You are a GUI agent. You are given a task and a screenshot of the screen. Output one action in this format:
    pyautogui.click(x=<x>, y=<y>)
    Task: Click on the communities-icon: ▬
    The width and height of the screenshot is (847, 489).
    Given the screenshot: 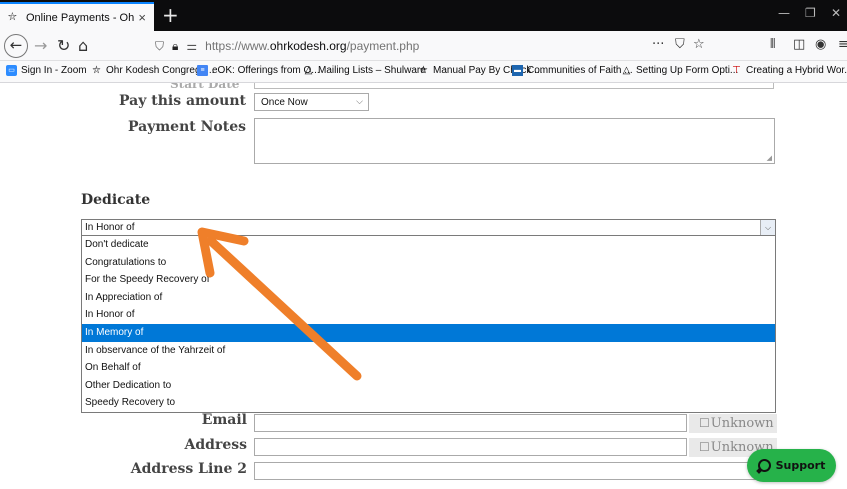 What is the action you would take?
    pyautogui.click(x=517, y=70)
    